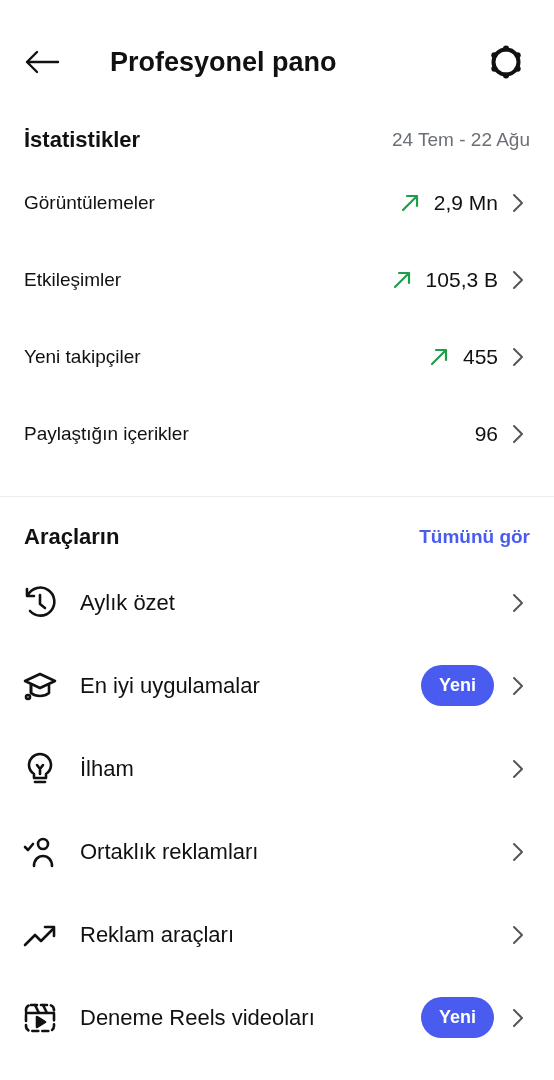  What do you see at coordinates (170, 685) in the screenshot?
I see `tool-label: En iyi uygulamalar` at bounding box center [170, 685].